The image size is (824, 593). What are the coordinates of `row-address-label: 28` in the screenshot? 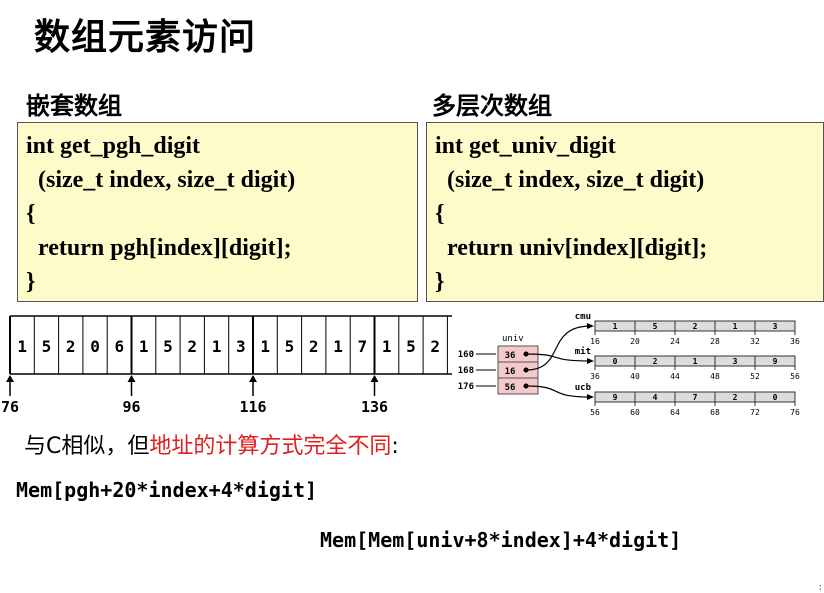 It's located at (715, 341).